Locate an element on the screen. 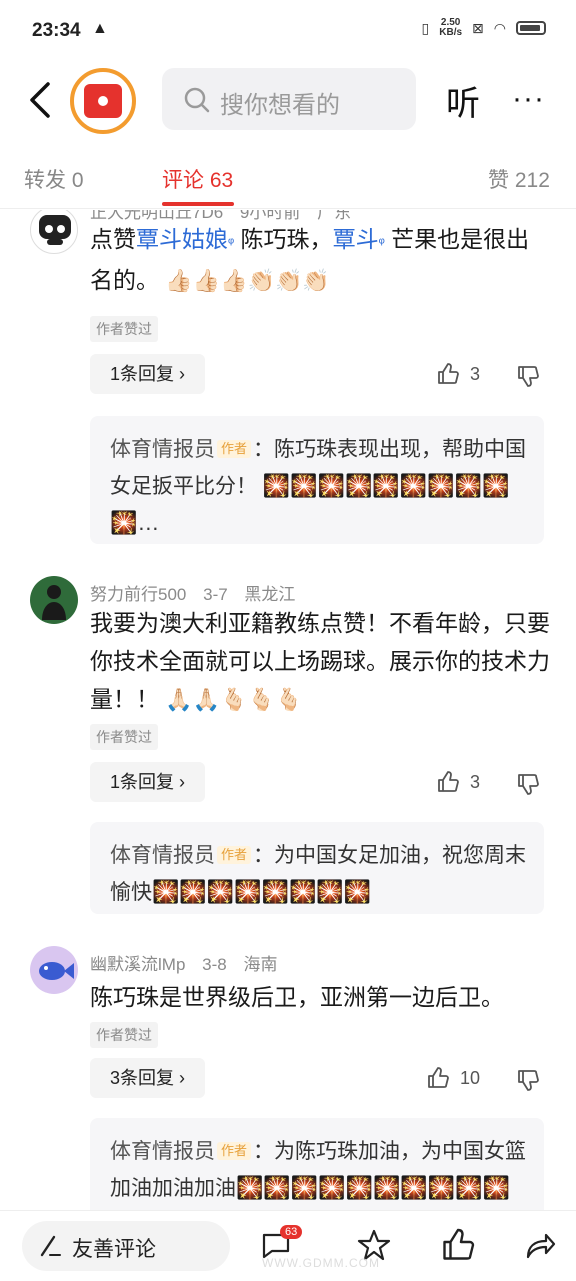 The height and width of the screenshot is (1281, 576). comment-location: 黑龙江 is located at coordinates (270, 594).